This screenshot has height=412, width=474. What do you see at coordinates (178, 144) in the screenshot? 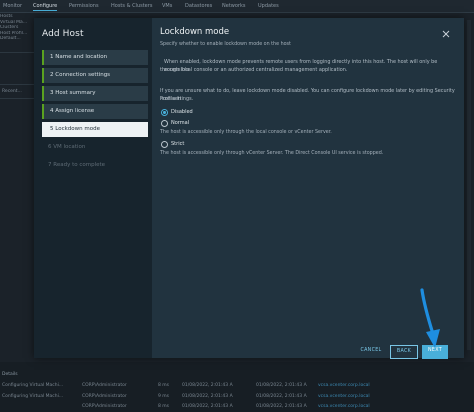
I see `radio-label: Strict` at bounding box center [178, 144].